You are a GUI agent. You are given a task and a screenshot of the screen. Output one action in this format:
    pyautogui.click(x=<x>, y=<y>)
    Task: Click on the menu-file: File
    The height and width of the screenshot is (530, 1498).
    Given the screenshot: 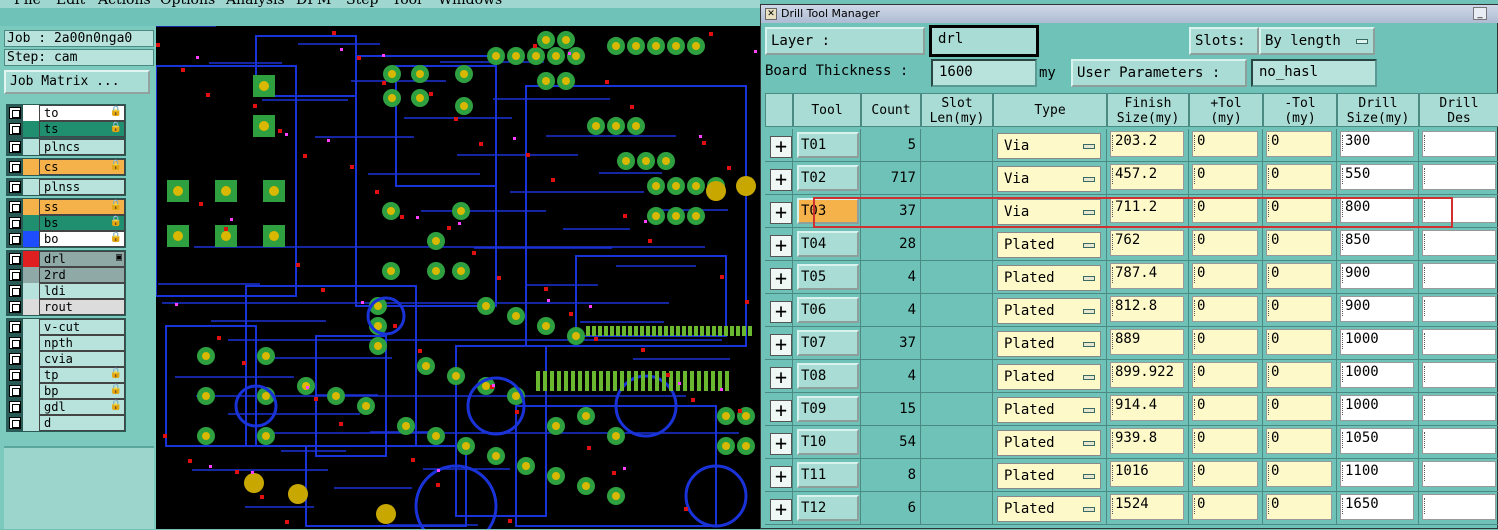 What is the action you would take?
    pyautogui.click(x=27, y=4)
    